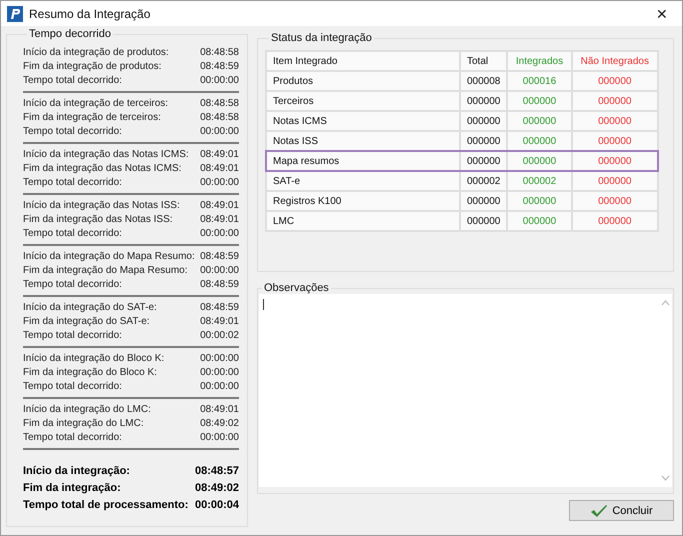 The height and width of the screenshot is (536, 683). What do you see at coordinates (216, 488) in the screenshot?
I see `total-value: 08:49:02` at bounding box center [216, 488].